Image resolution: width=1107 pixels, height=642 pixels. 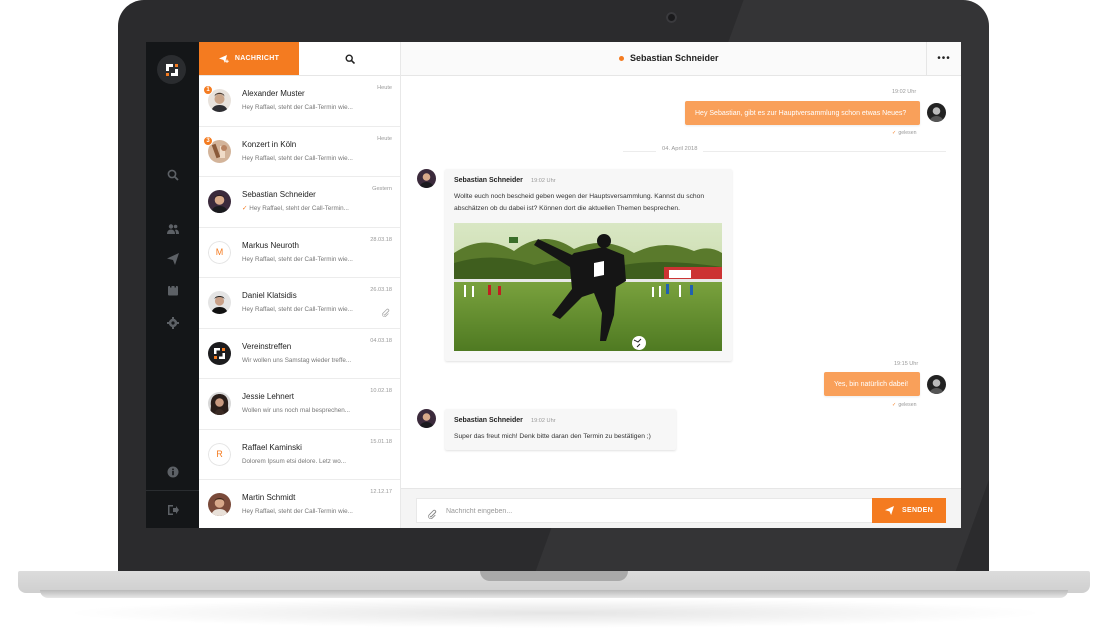 What do you see at coordinates (381, 290) in the screenshot?
I see `conversation-time: 26.03.18` at bounding box center [381, 290].